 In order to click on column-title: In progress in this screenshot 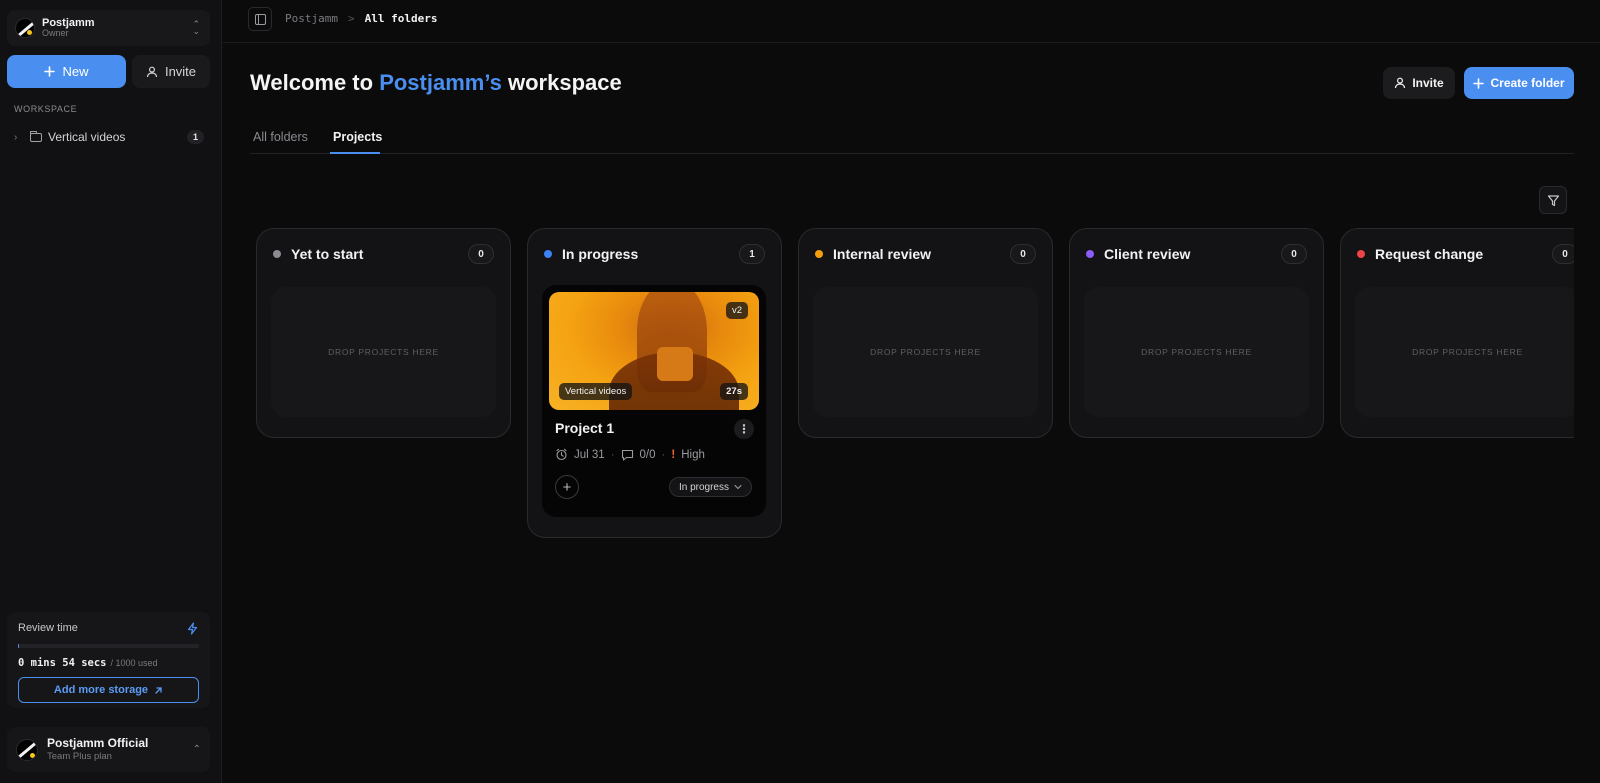, I will do `click(600, 254)`.